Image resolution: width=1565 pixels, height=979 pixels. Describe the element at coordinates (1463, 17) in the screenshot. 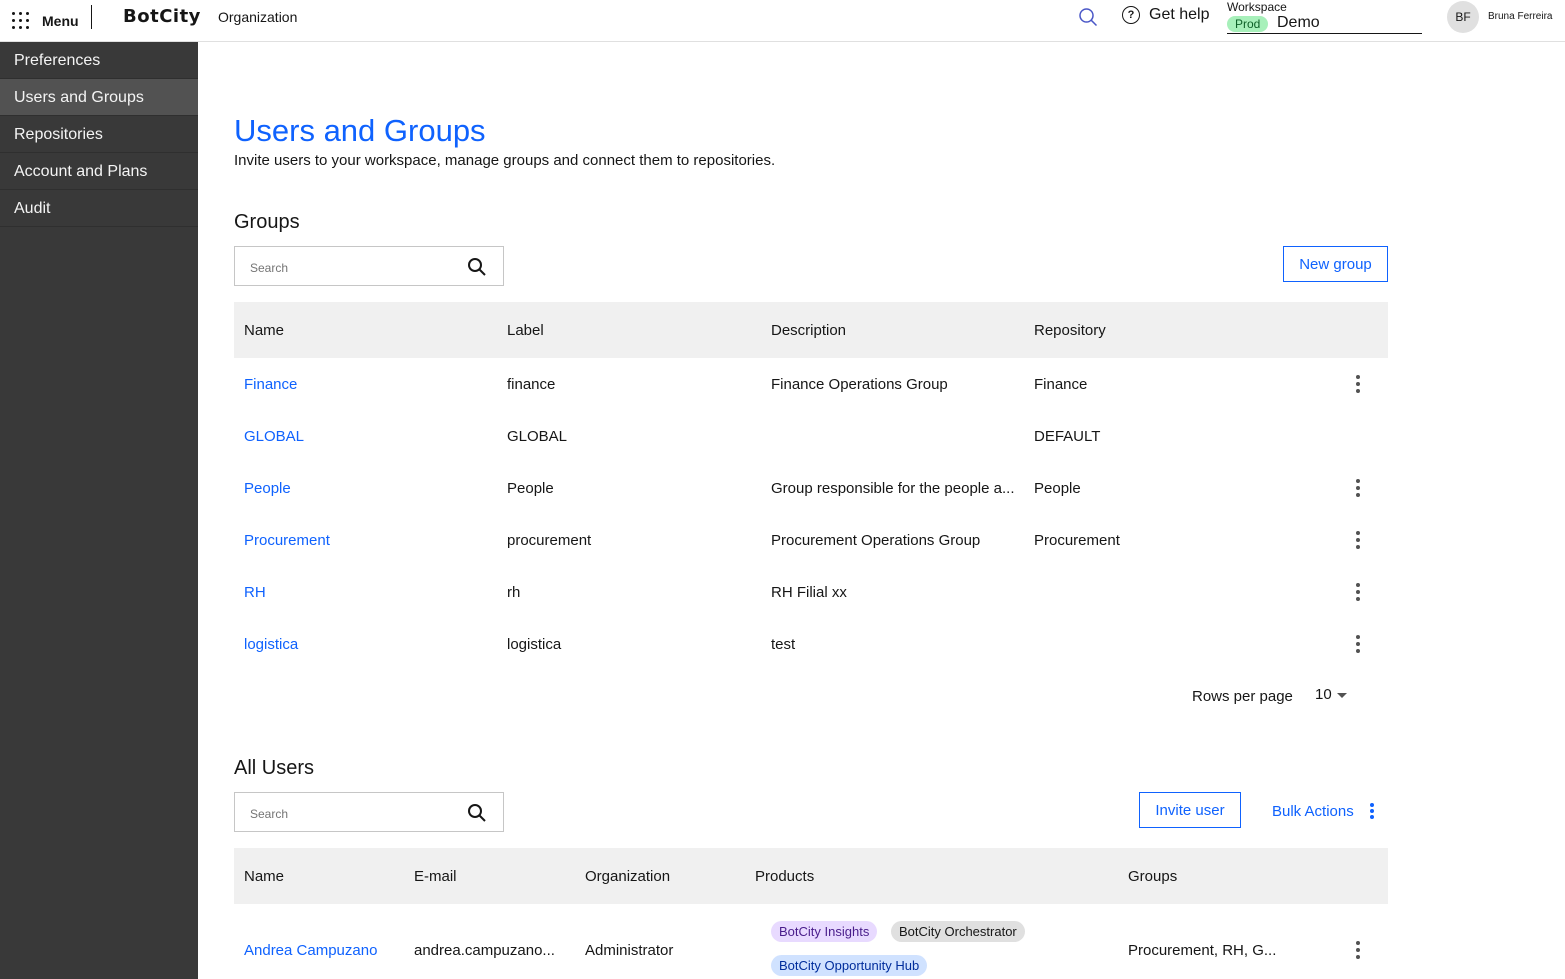

I see `avatar: BF` at that location.